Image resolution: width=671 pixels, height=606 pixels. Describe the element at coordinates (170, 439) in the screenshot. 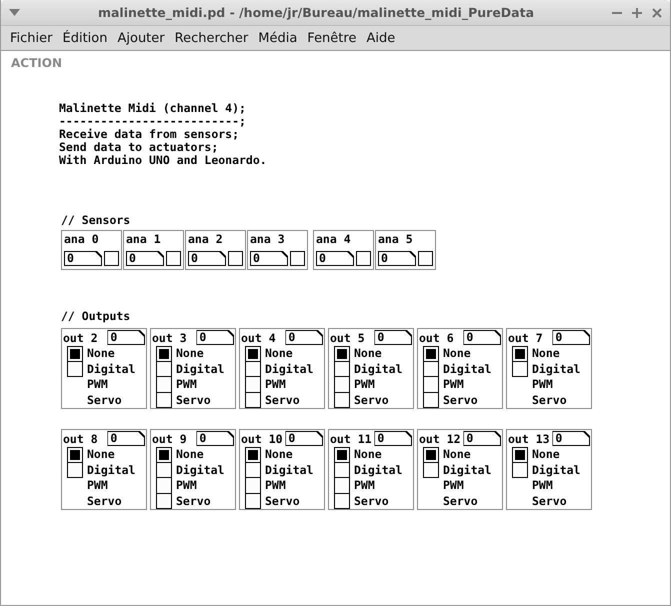

I see `output-label: out 9` at that location.